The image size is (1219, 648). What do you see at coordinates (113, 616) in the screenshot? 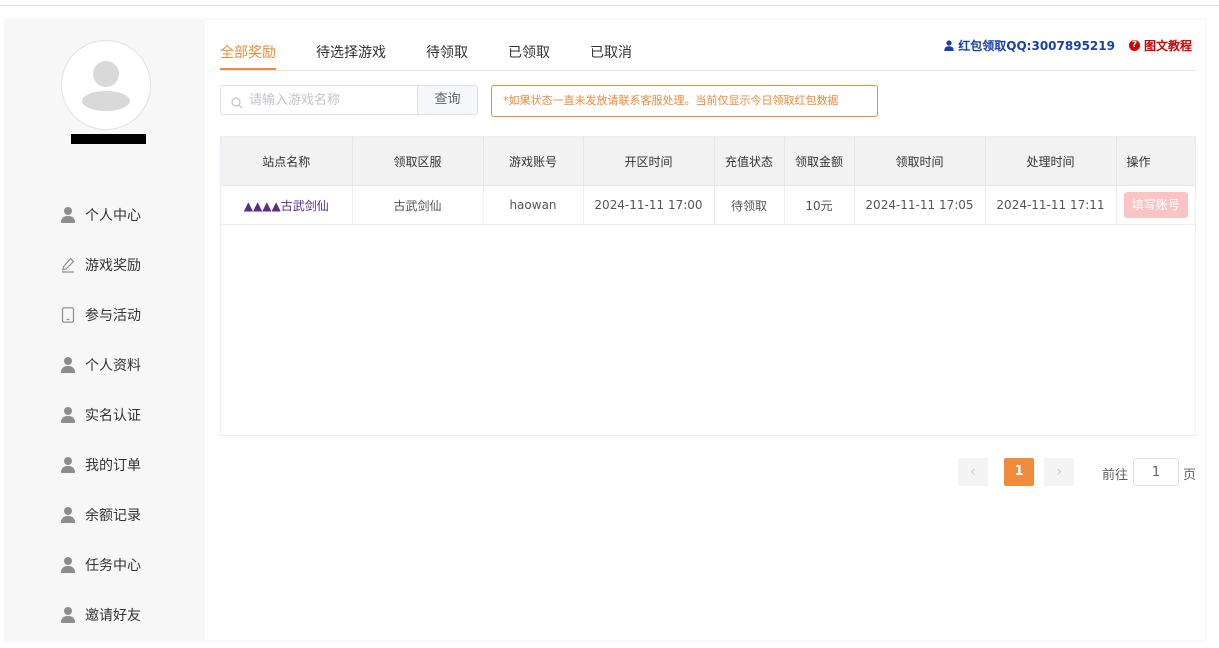
I see `sidebar-item-label: 邀请好友` at bounding box center [113, 616].